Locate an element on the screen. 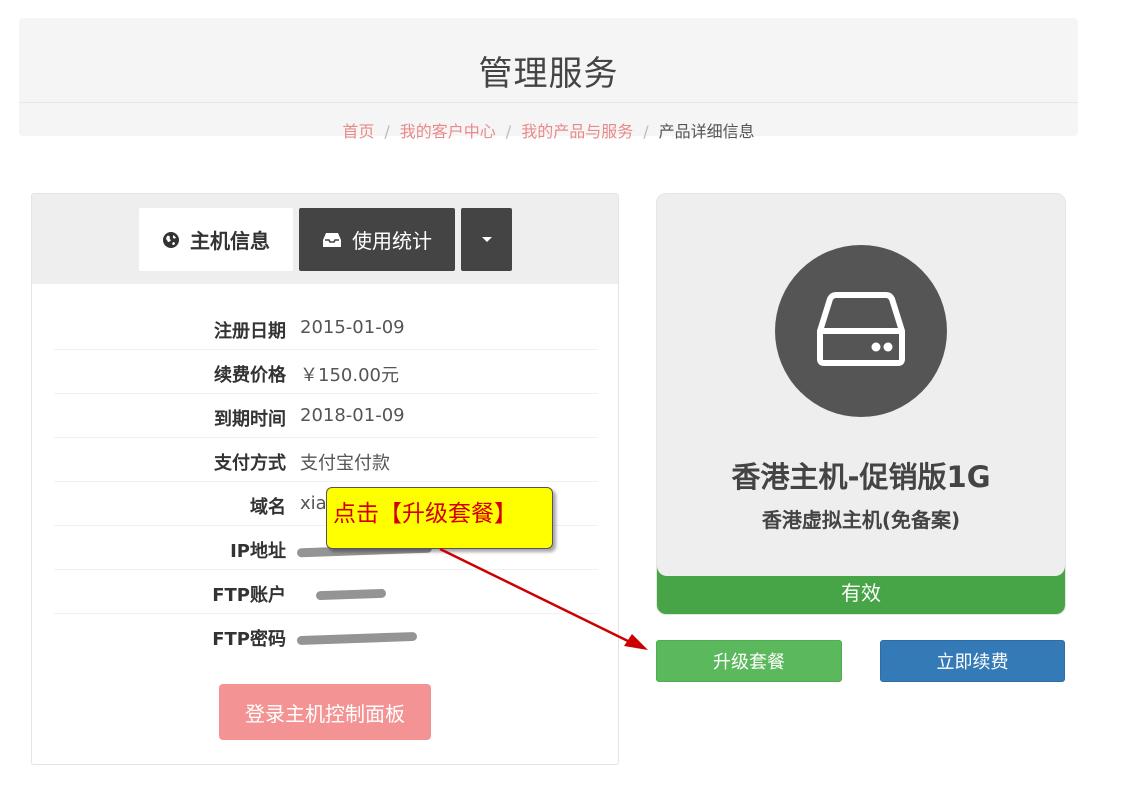 The height and width of the screenshot is (798, 1124). tab-more-dropdown is located at coordinates (486, 239).